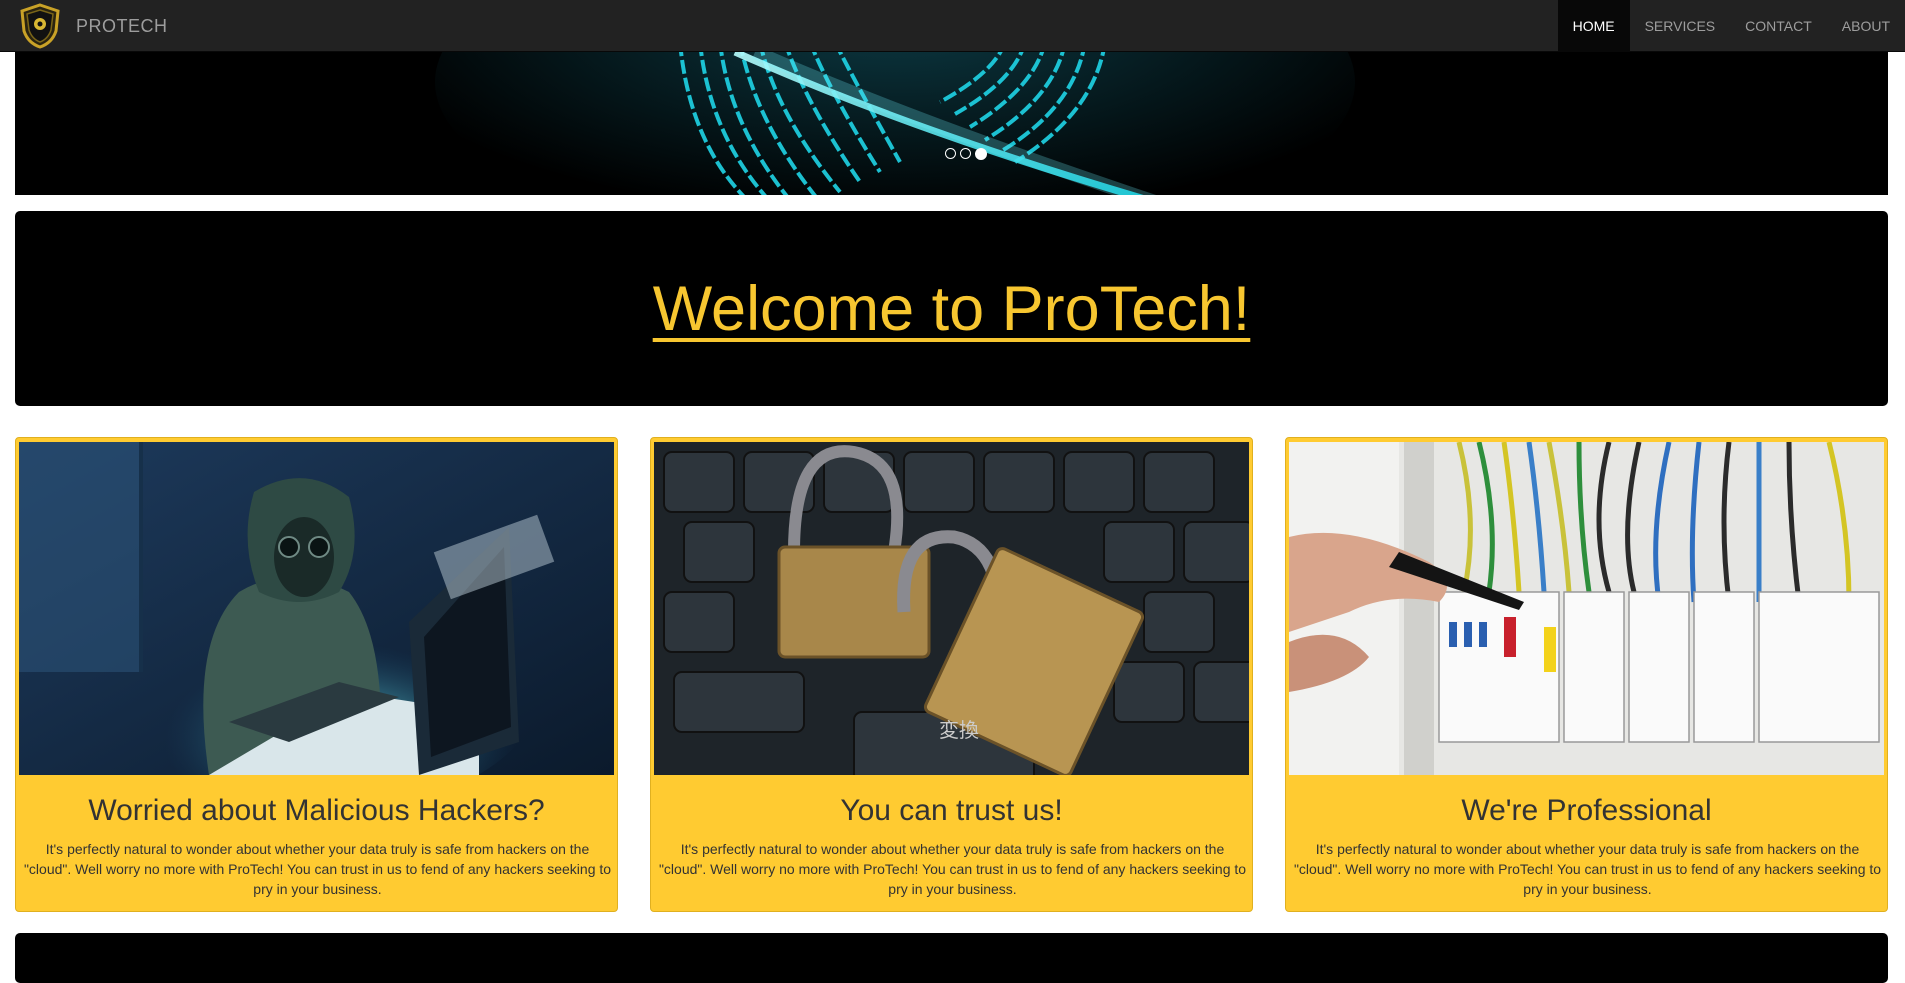  What do you see at coordinates (1680, 26) in the screenshot?
I see `nav-services: SERVICES` at bounding box center [1680, 26].